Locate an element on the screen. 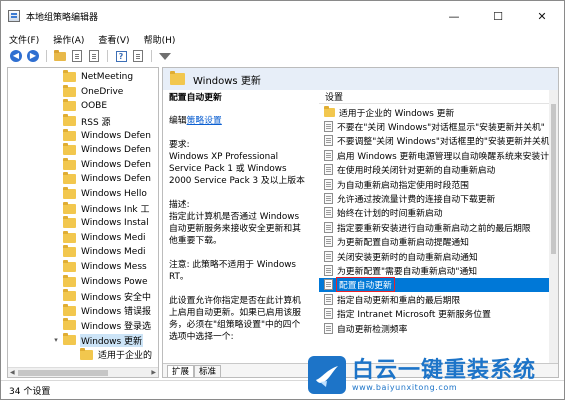 The width and height of the screenshot is (565, 400). policy-row-label: 不要调整"关闭 Windows"对话框里的"安装更新并关机" is located at coordinates (445, 142).